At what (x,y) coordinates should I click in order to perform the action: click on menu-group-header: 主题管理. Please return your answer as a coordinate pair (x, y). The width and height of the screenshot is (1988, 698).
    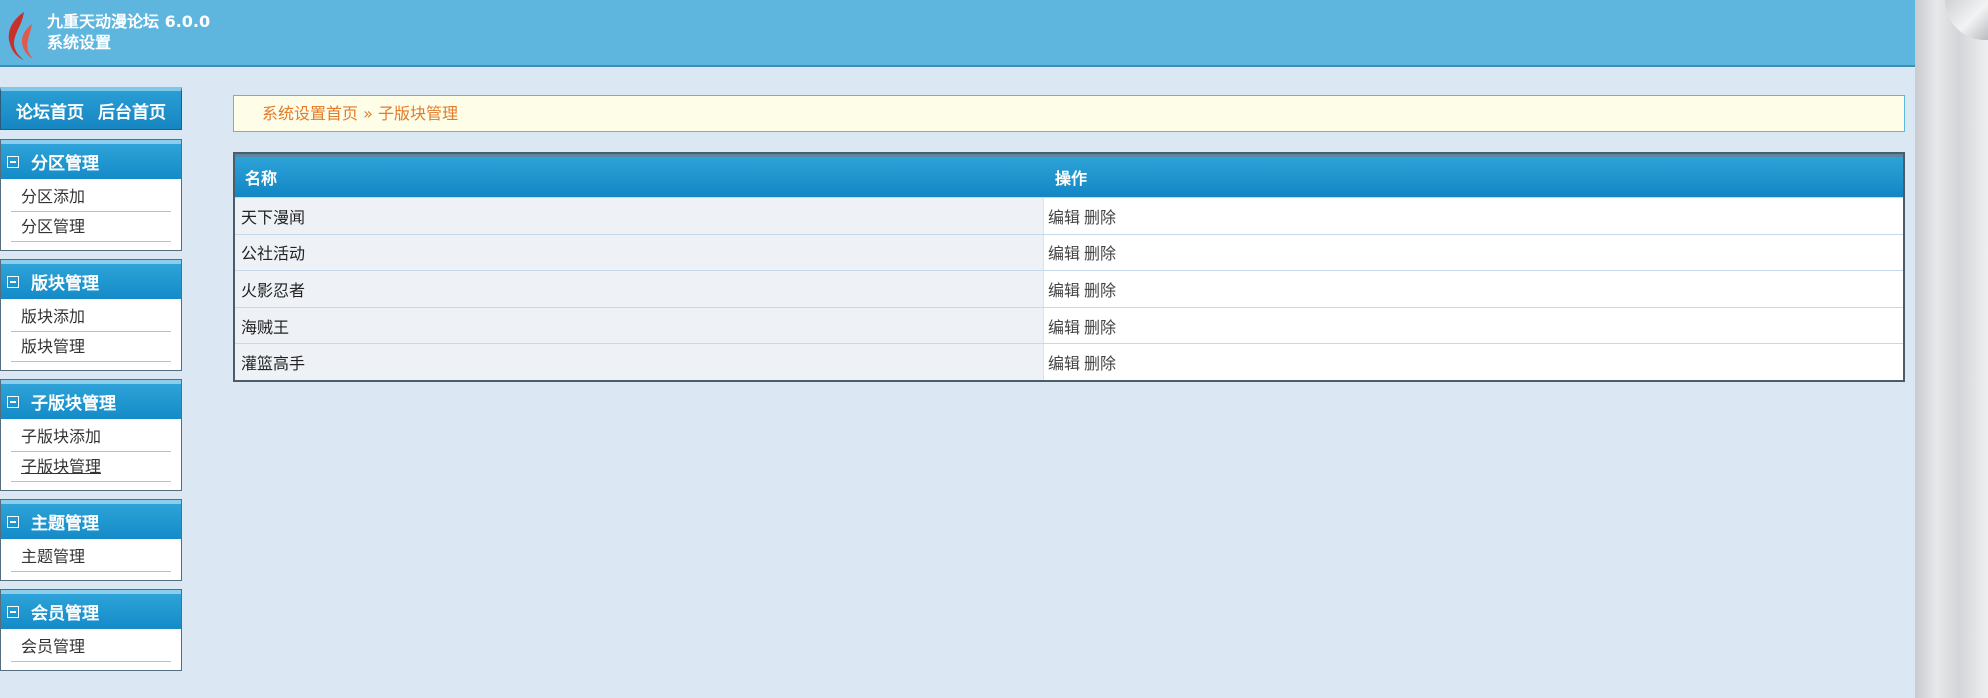
    Looking at the image, I should click on (91, 519).